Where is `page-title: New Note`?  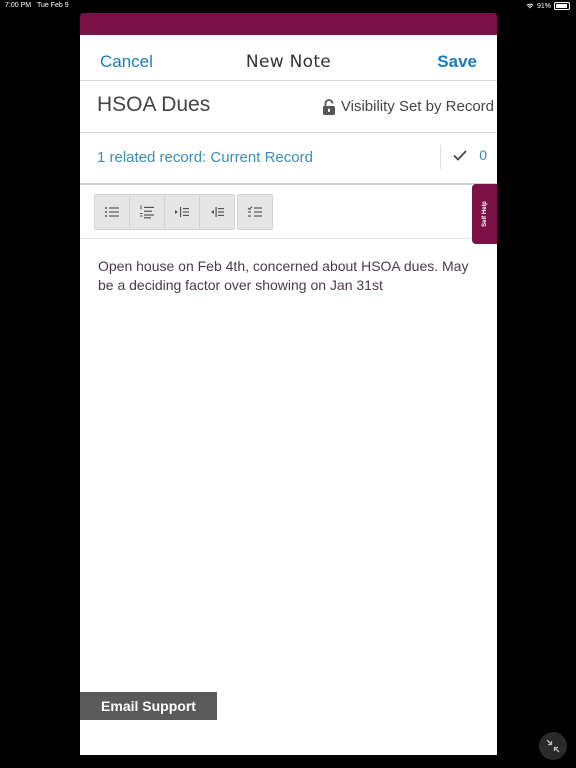
page-title: New Note is located at coordinates (288, 62).